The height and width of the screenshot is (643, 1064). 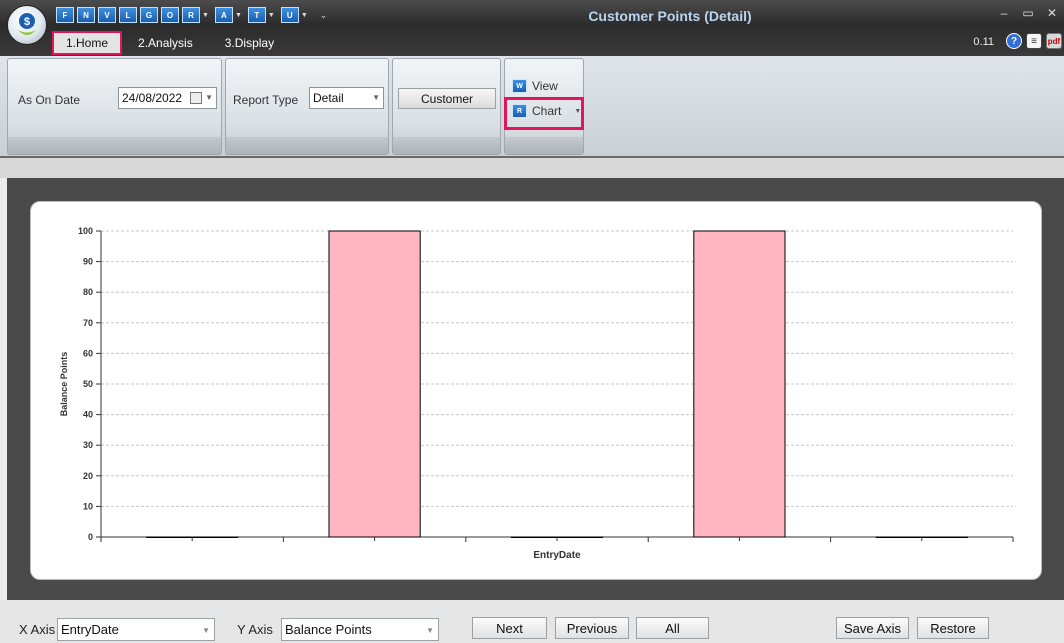 I want to click on y-tick-label: 40, so click(x=88, y=415).